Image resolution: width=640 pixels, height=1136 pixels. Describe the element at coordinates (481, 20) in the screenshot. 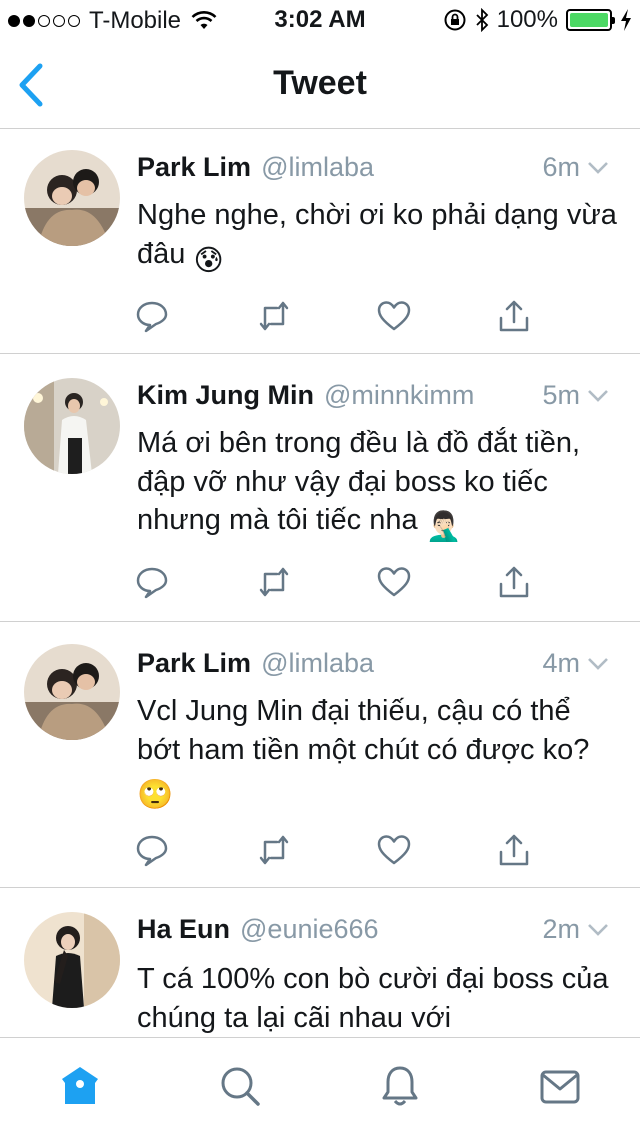

I see `bluetooth-icon` at that location.